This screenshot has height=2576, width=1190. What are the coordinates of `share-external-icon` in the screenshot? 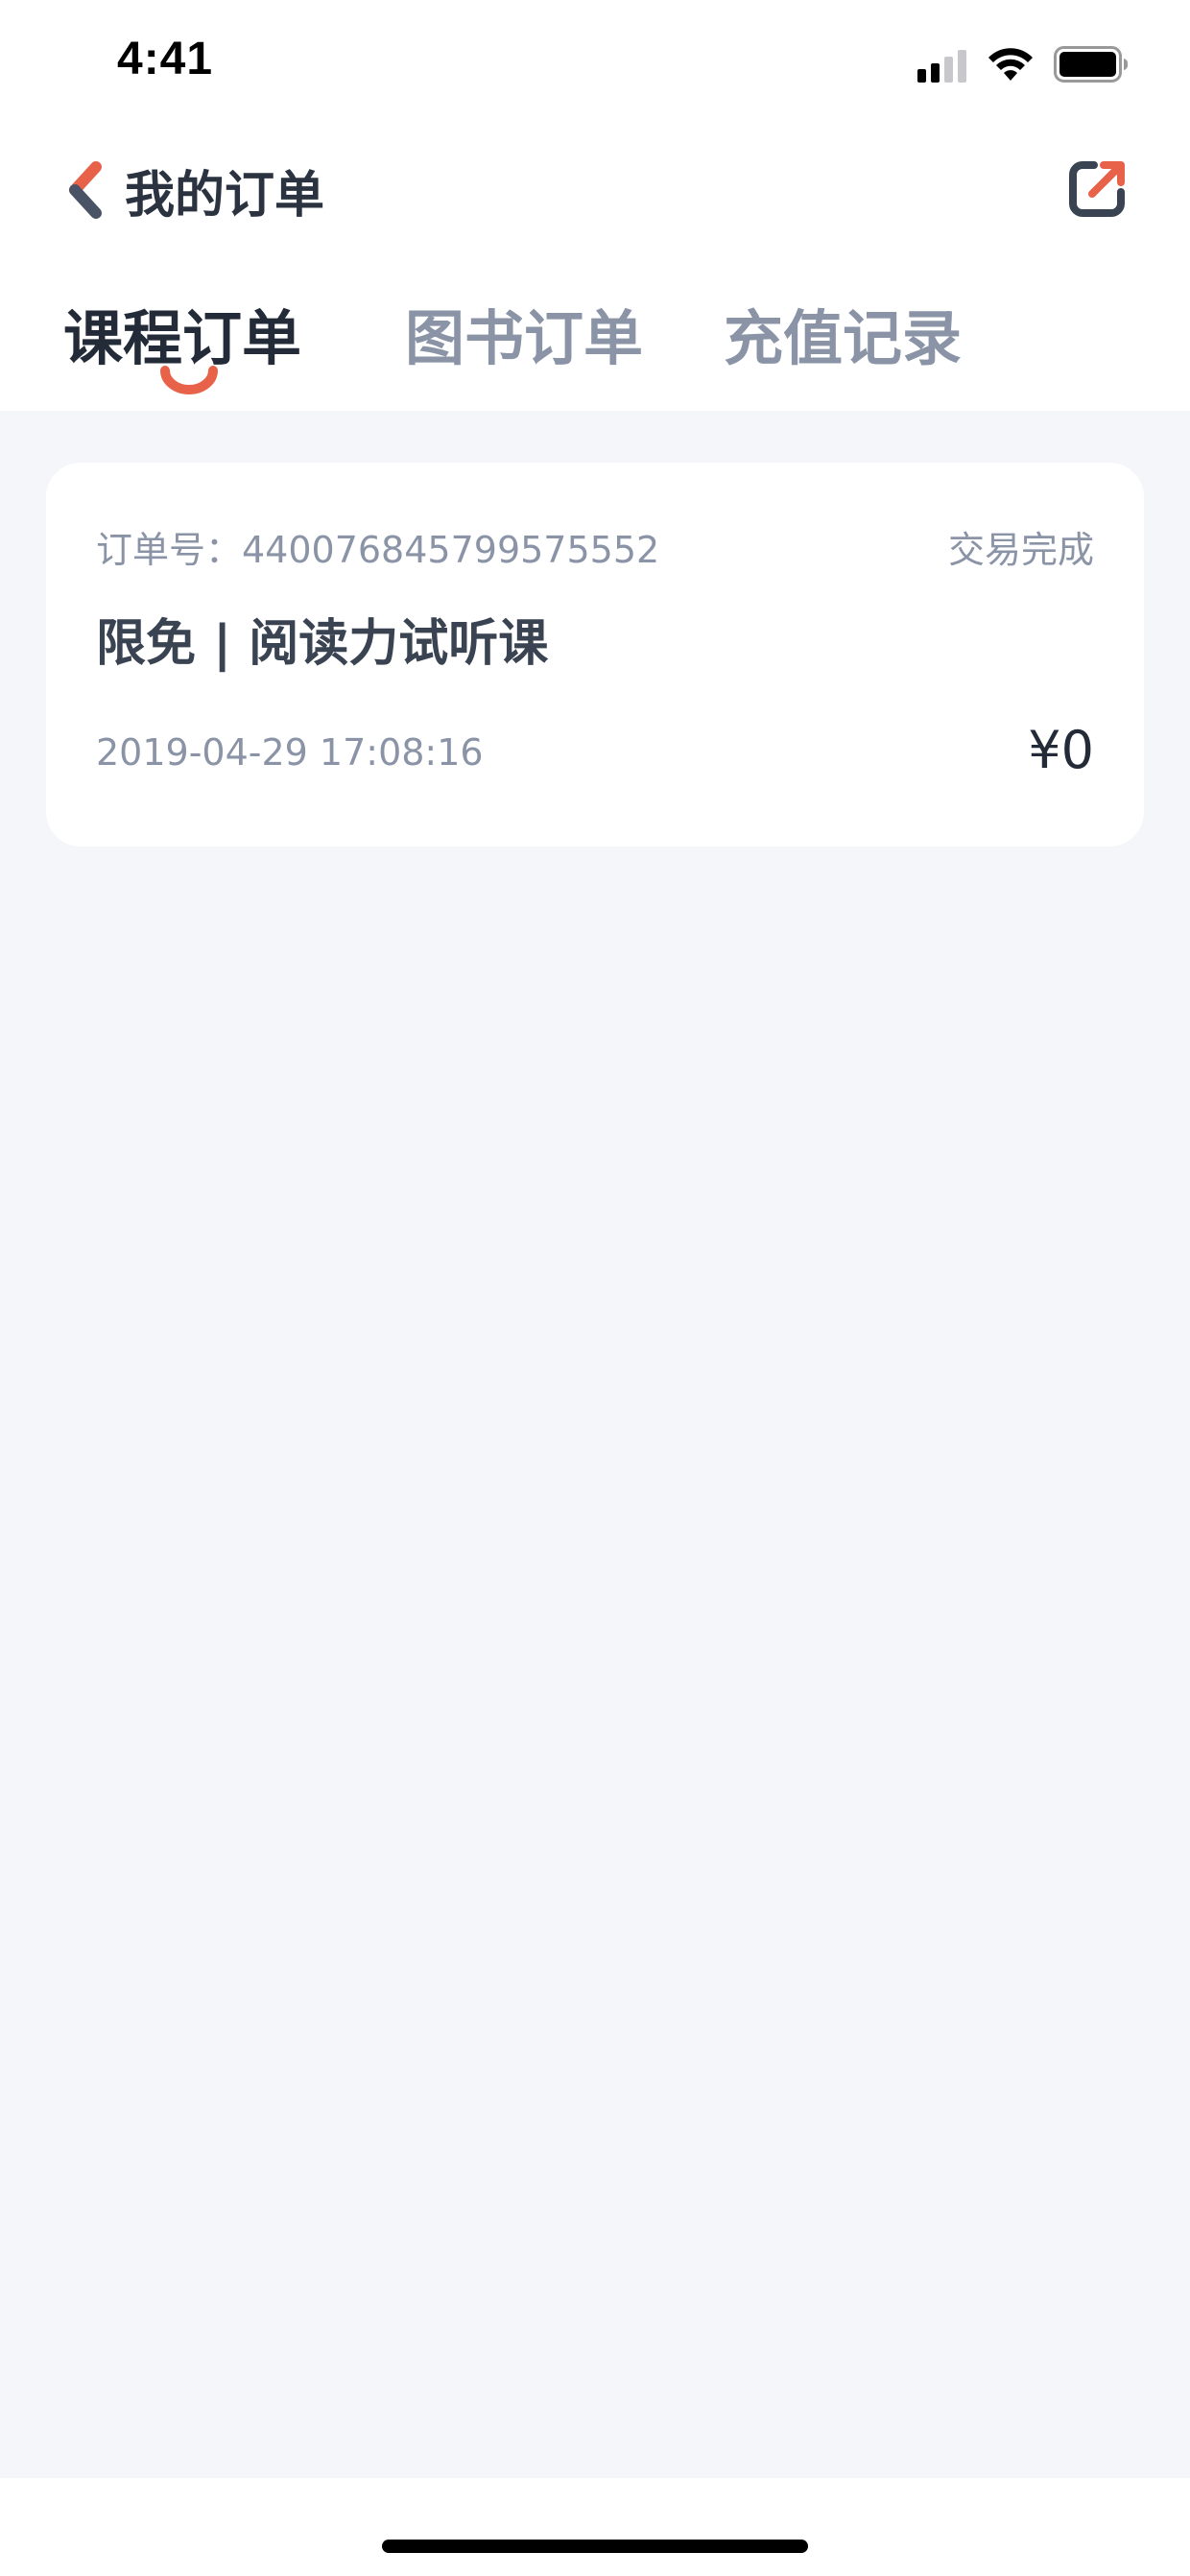 It's located at (1097, 189).